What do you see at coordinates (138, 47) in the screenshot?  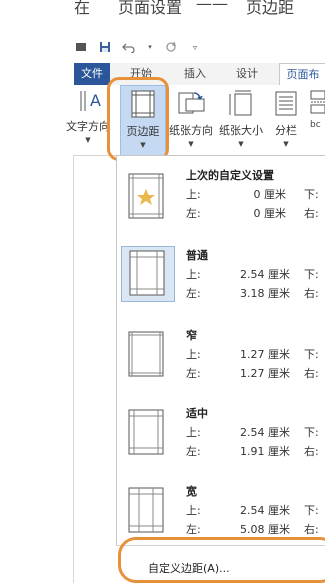 I see `quick-access-toolbar: ▾ ▿` at bounding box center [138, 47].